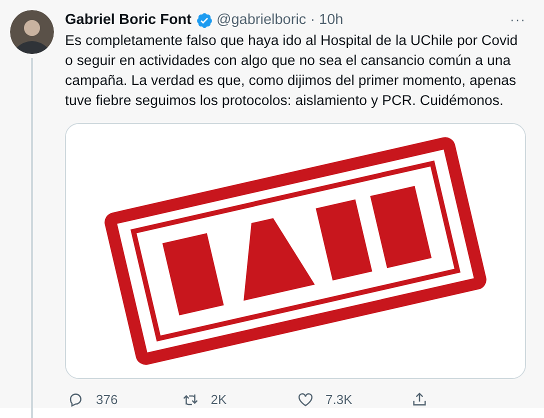  I want to click on handle: @gabrielboric, so click(261, 20).